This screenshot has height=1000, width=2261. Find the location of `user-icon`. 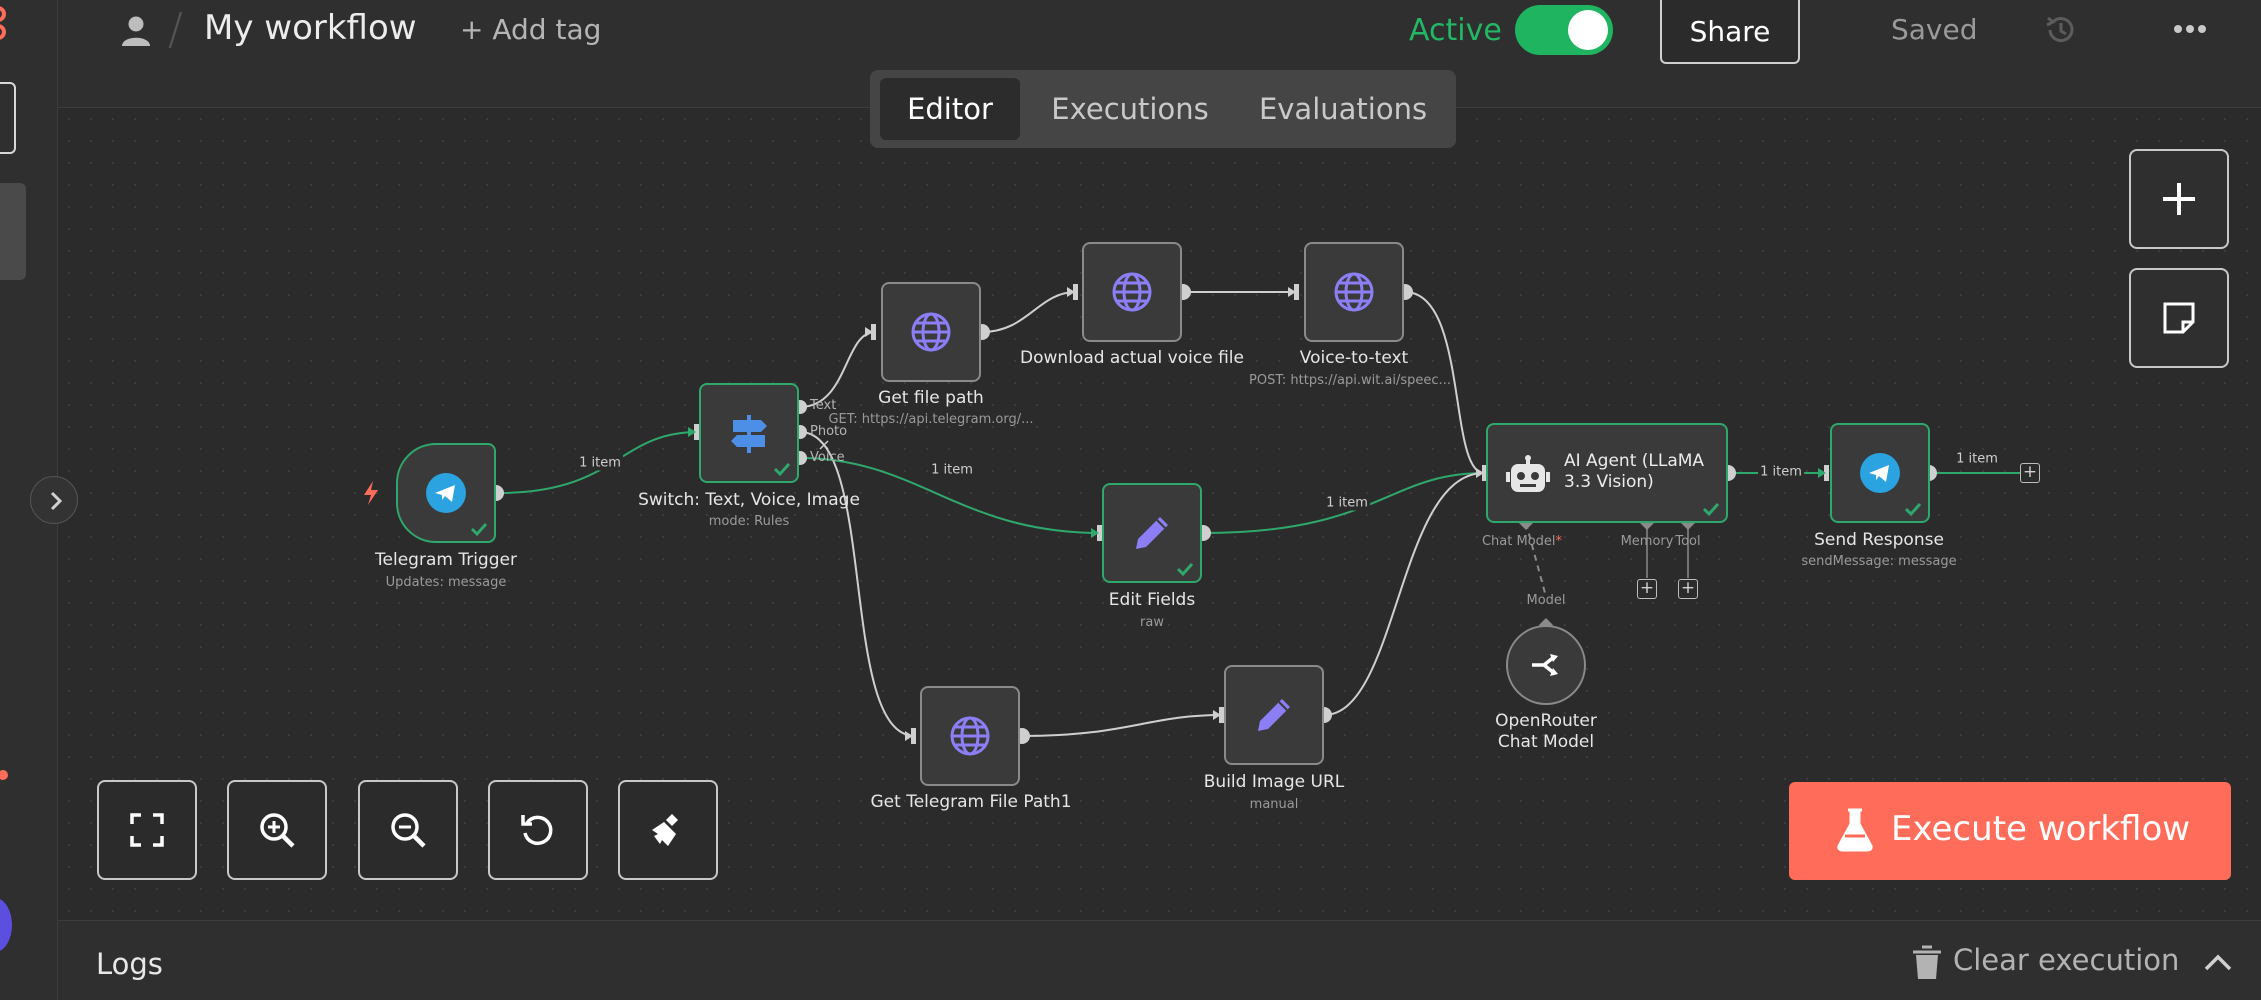

user-icon is located at coordinates (136, 30).